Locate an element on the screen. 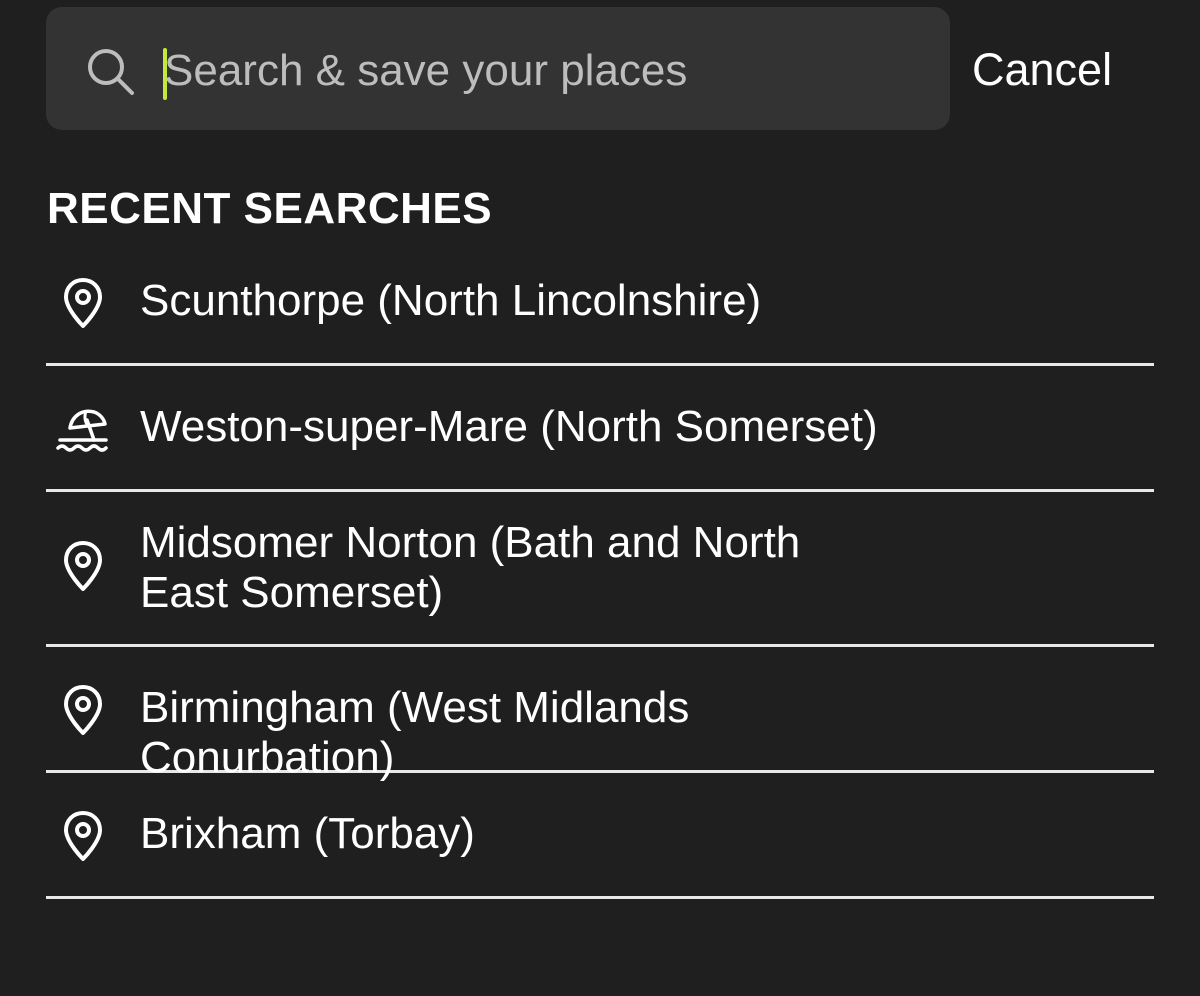  recent-item-weston-super-mare: Weston-super-Mare (North Somerset) is located at coordinates (600, 429).